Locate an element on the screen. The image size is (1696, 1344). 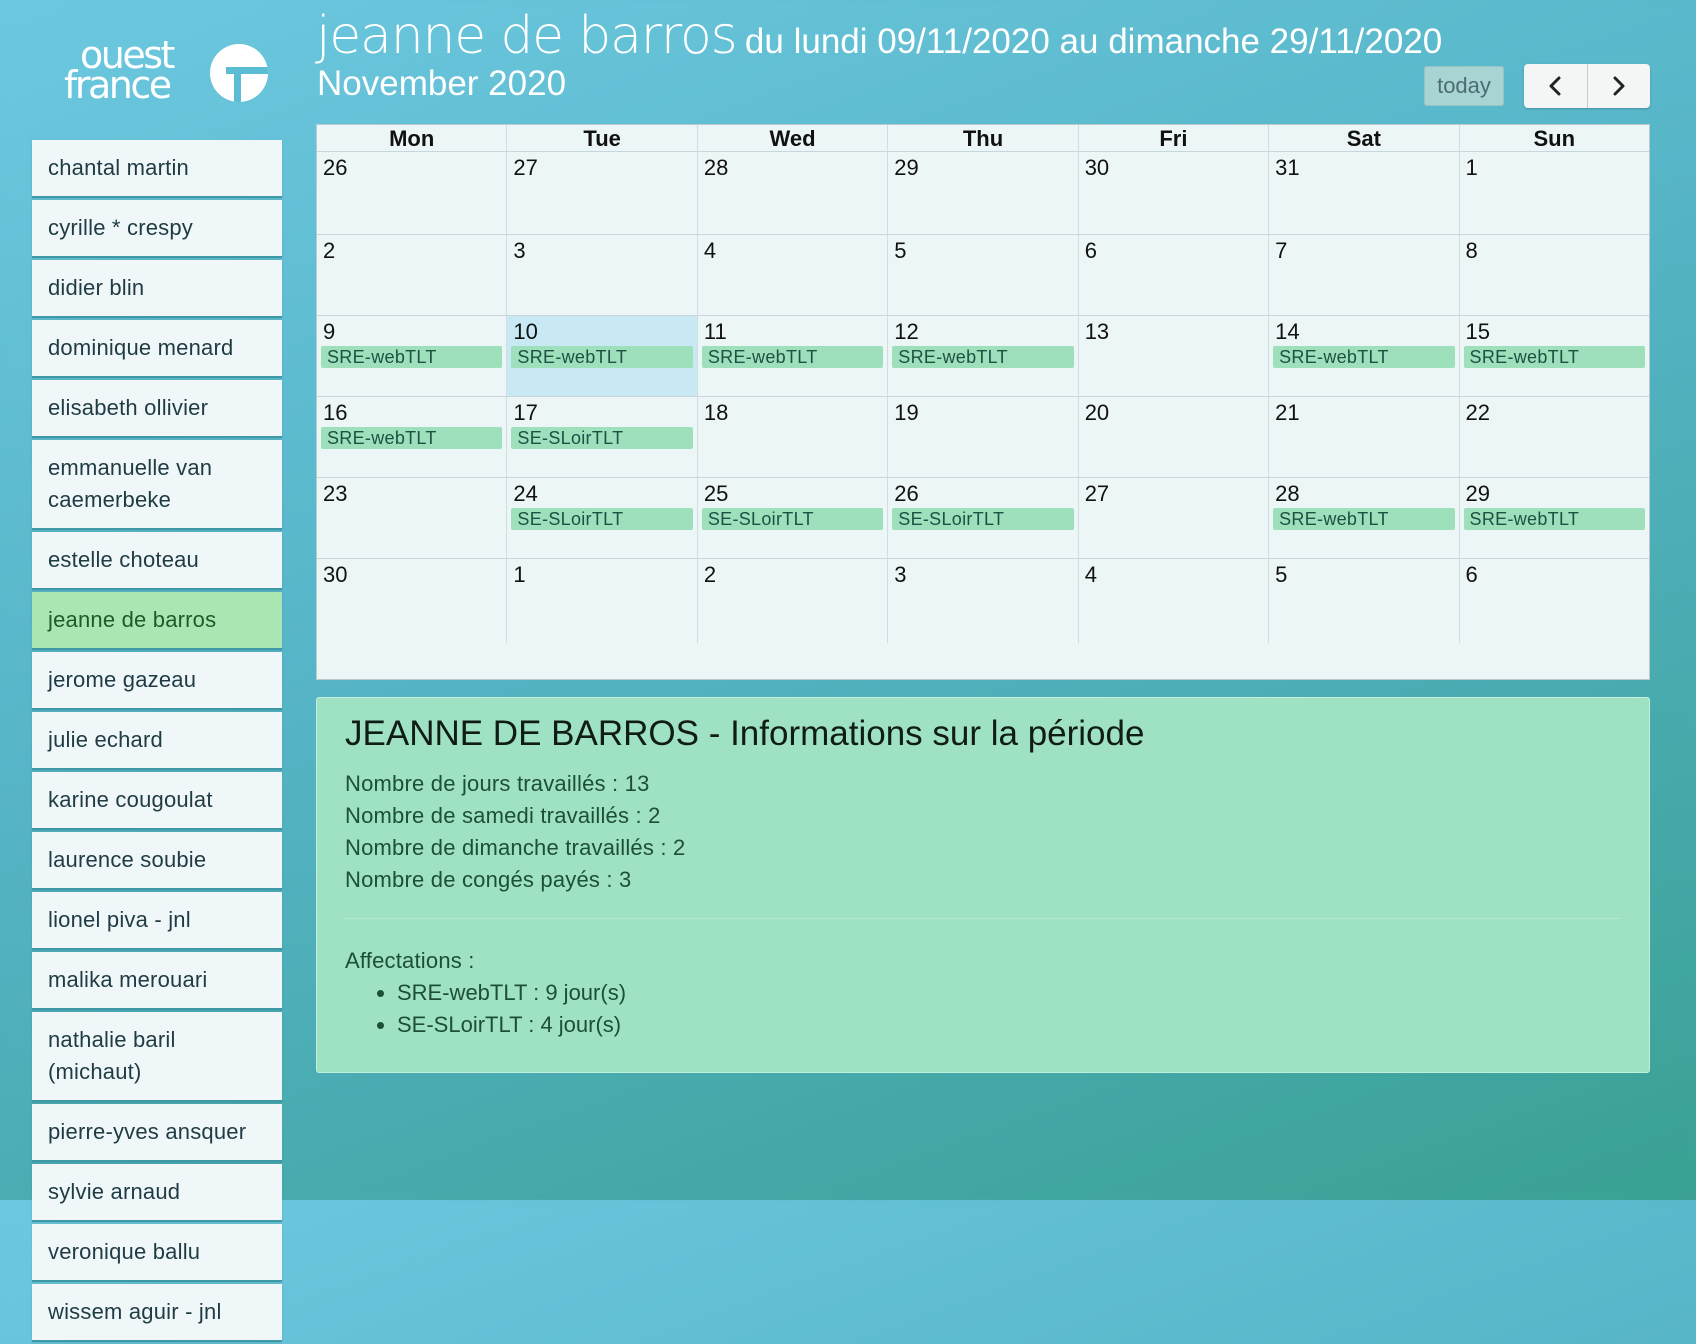
weekday-header: Mon Tue Wed Thu Fri Sat Sun is located at coordinates (983, 138).